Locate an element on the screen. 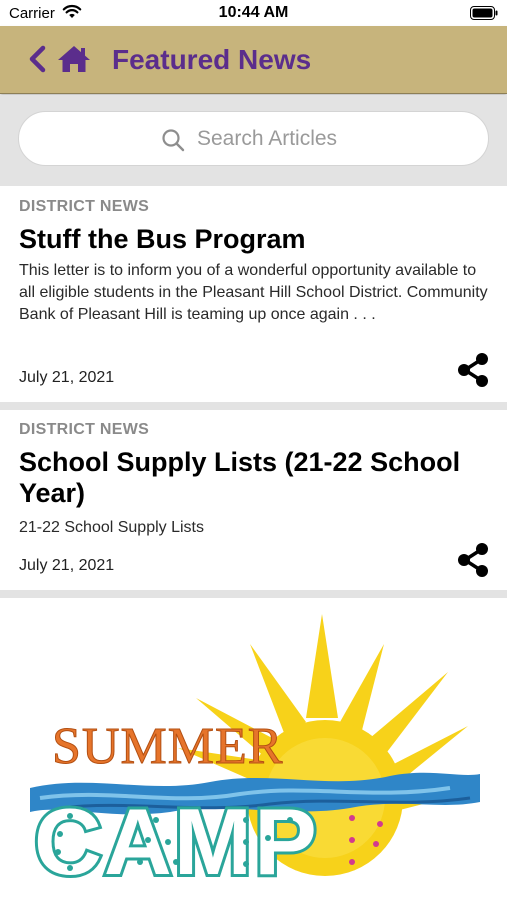 The height and width of the screenshot is (900, 507). status-bar: Carrier 10:44 AM is located at coordinates (253, 13).